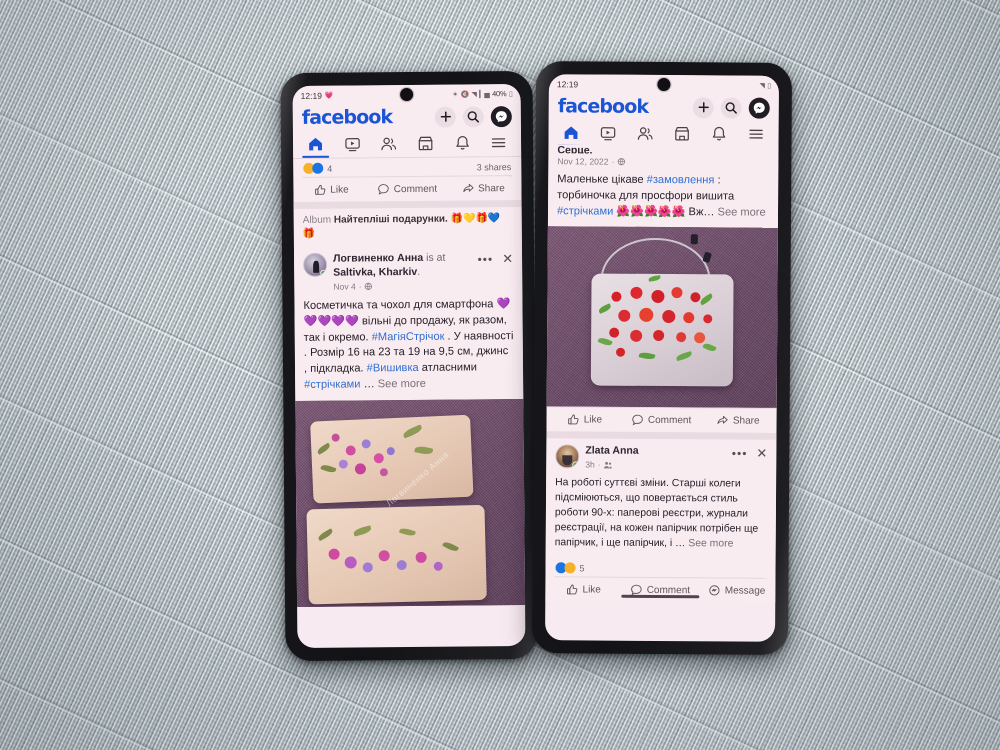 Image resolution: width=1000 pixels, height=750 pixels. Describe the element at coordinates (406, 118) in the screenshot. I see `left-facebook-header: facebook` at that location.